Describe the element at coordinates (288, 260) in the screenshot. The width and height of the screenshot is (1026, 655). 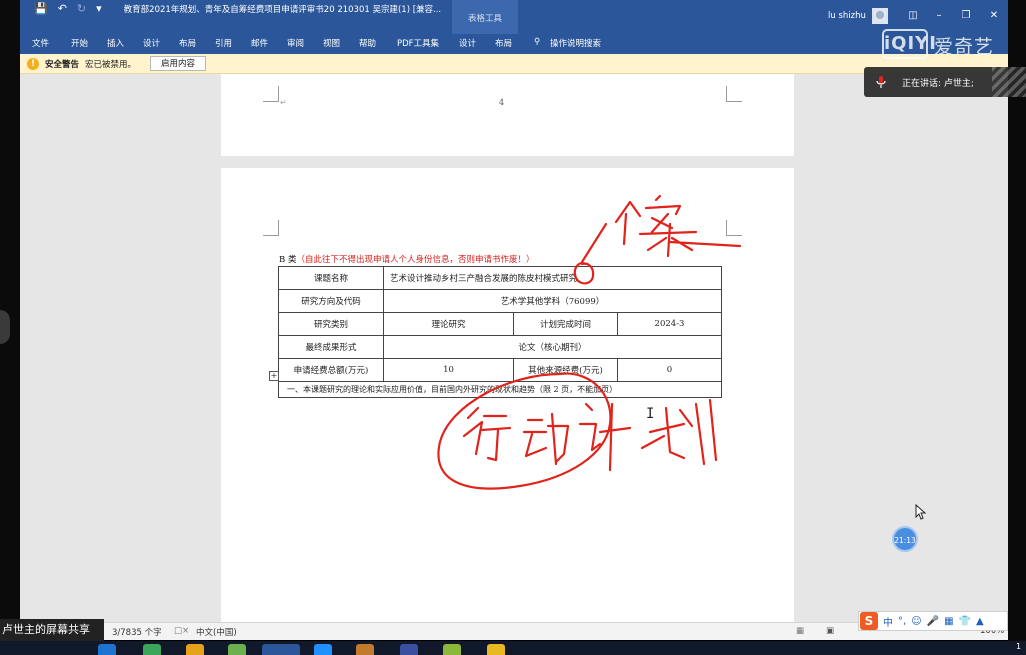
I see `section-b-prefix: B 类` at that location.